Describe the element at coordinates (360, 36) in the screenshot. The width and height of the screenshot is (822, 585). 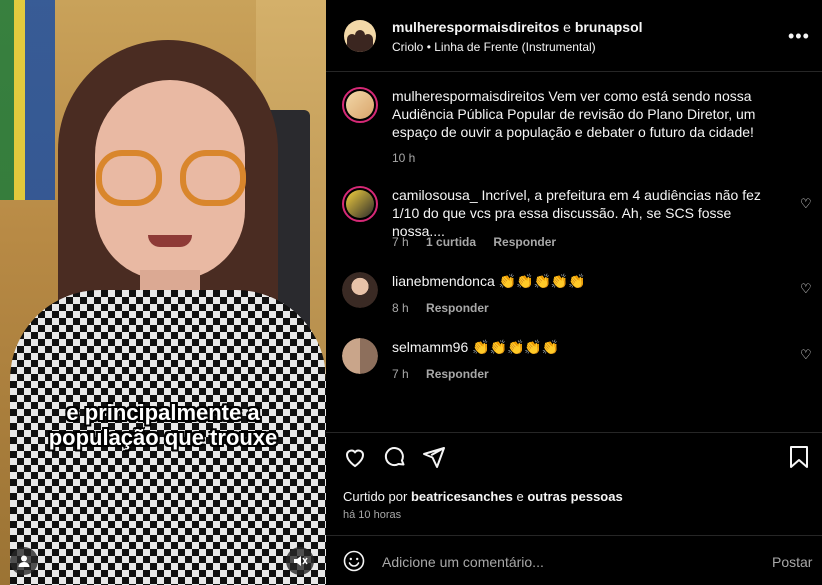
I see `author-avatar` at that location.